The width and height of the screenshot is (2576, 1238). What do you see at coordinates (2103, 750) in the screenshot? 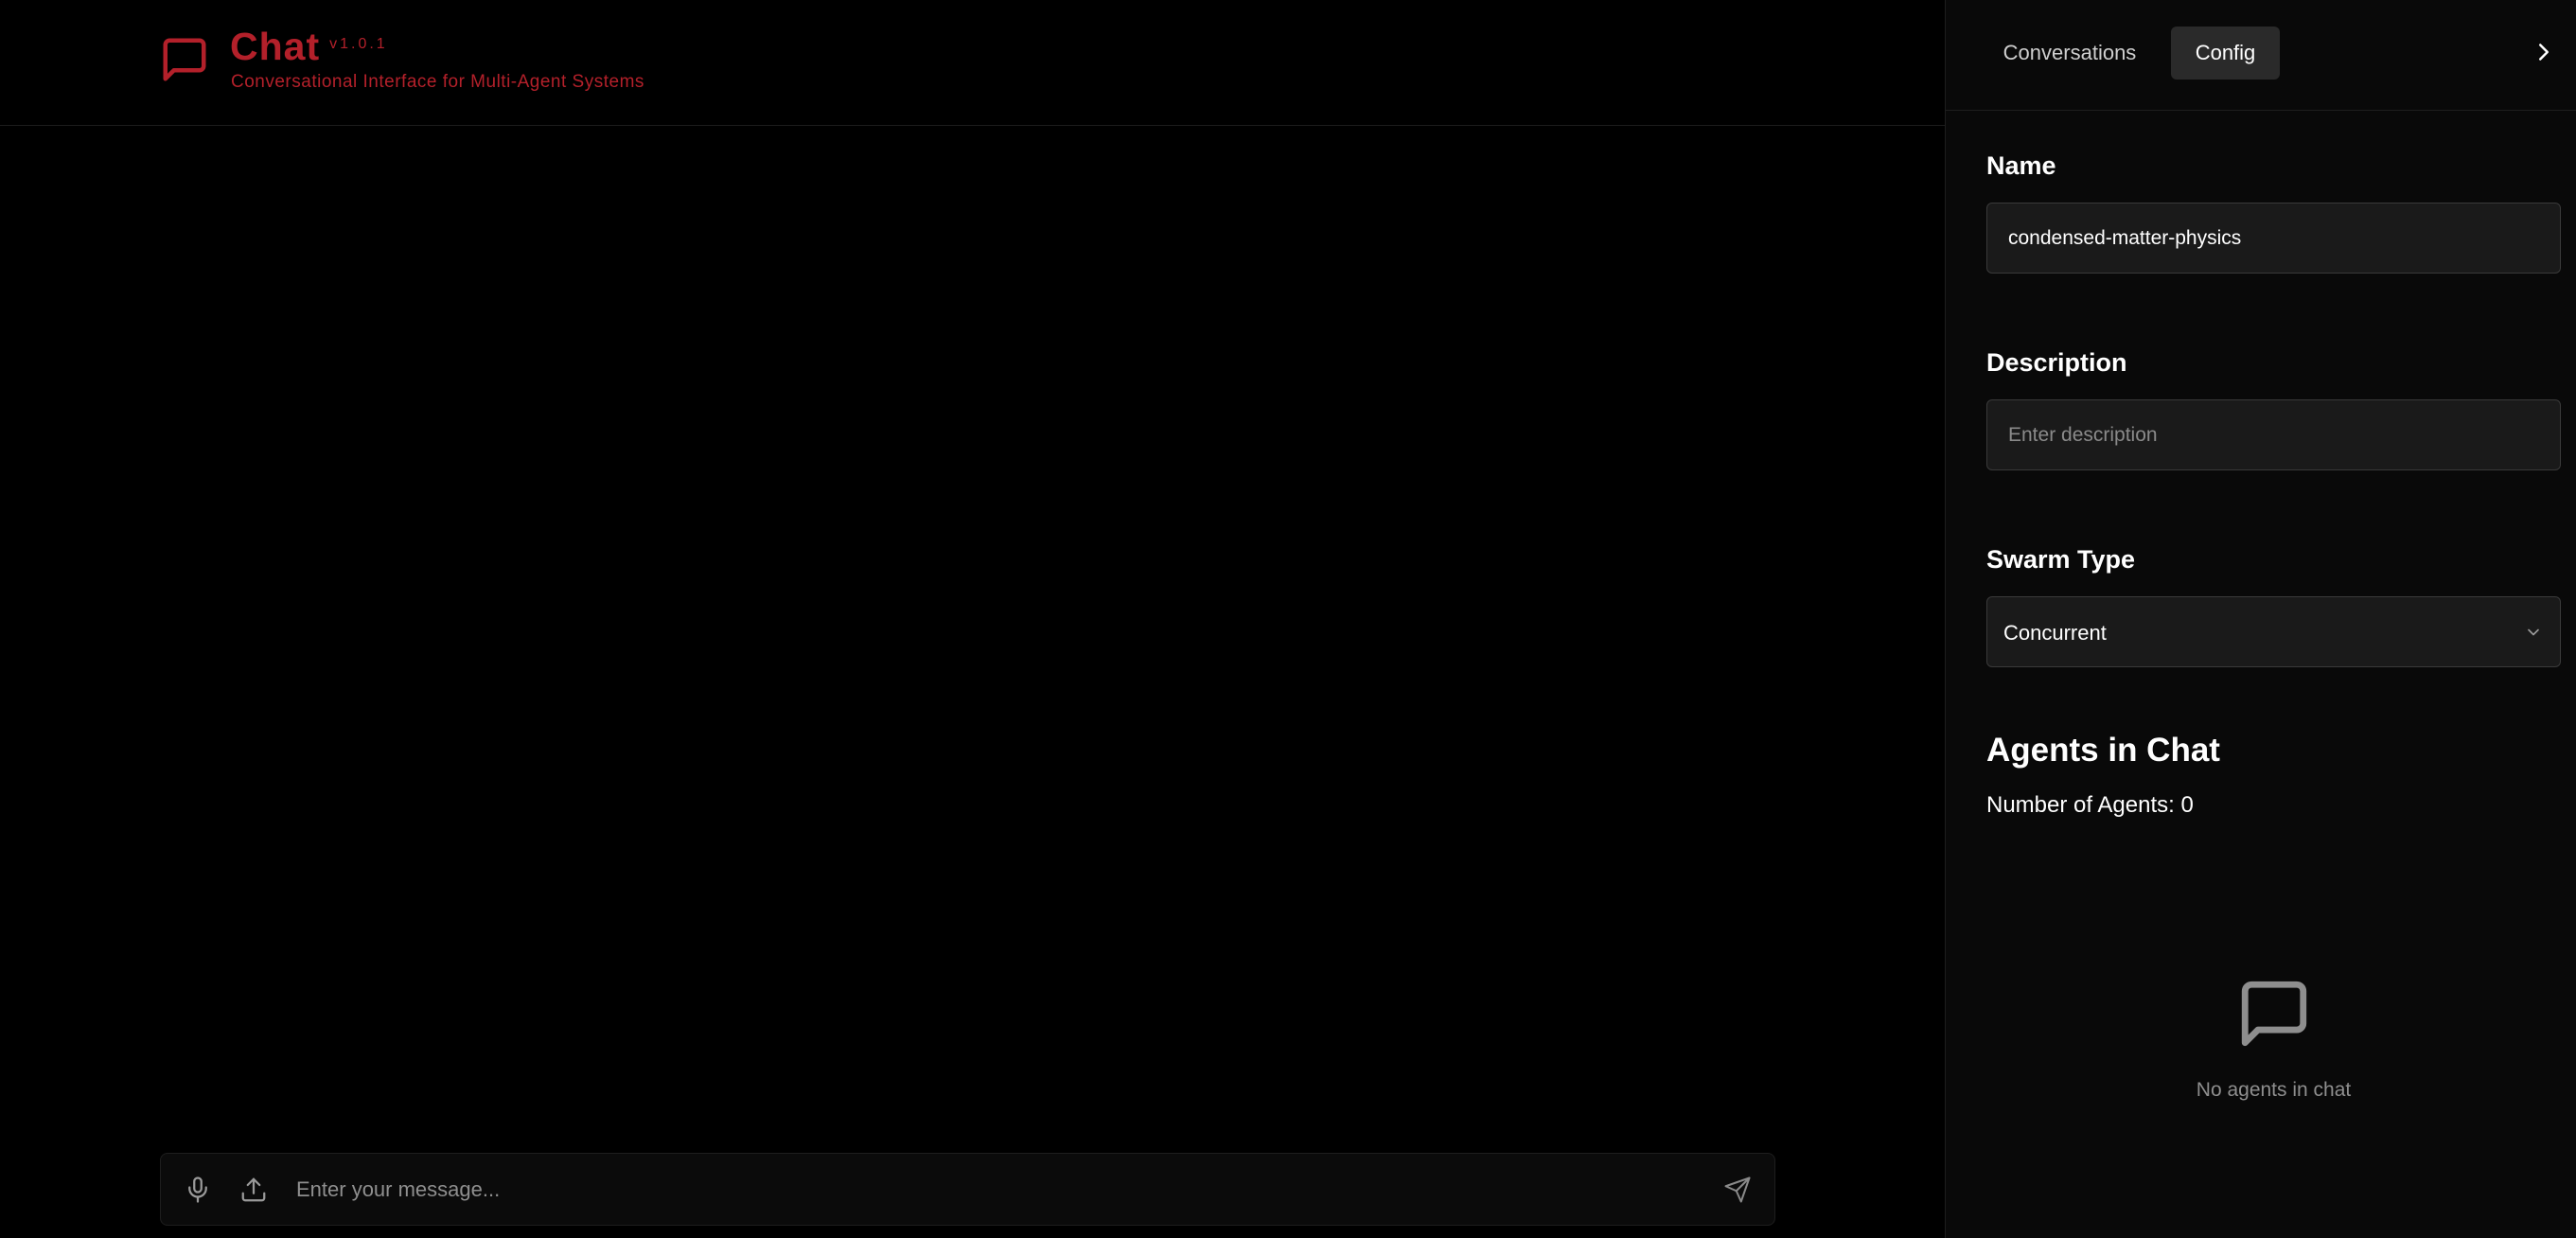
I see `agents-heading: Agents in Chat` at bounding box center [2103, 750].